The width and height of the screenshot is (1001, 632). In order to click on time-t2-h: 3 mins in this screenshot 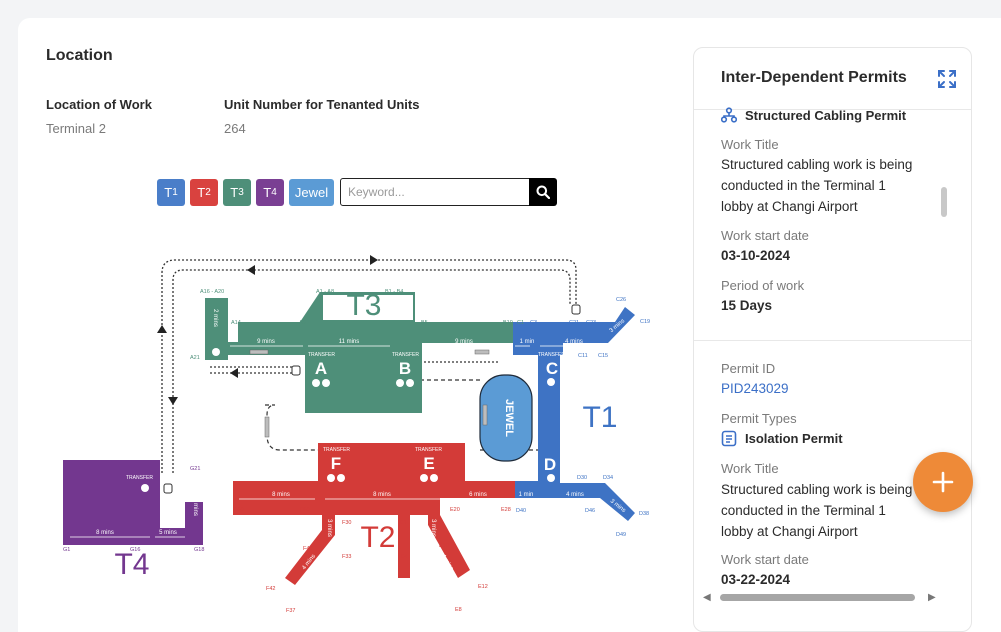, I will do `click(433, 528)`.